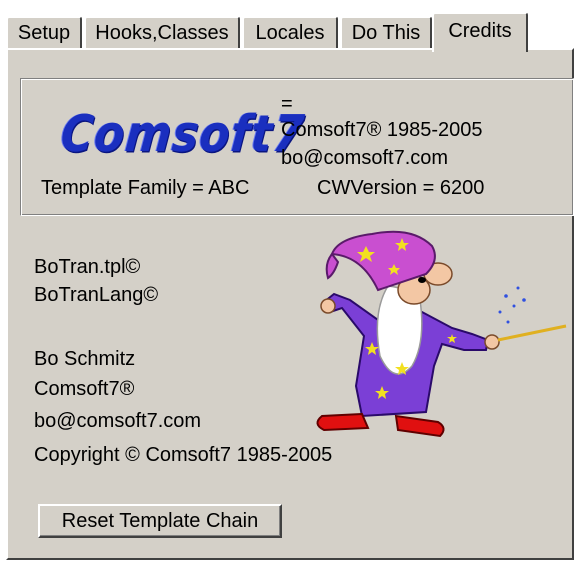 The width and height of the screenshot is (582, 567). I want to click on tab-hooks-classes: Hooks,Classes, so click(162, 32).